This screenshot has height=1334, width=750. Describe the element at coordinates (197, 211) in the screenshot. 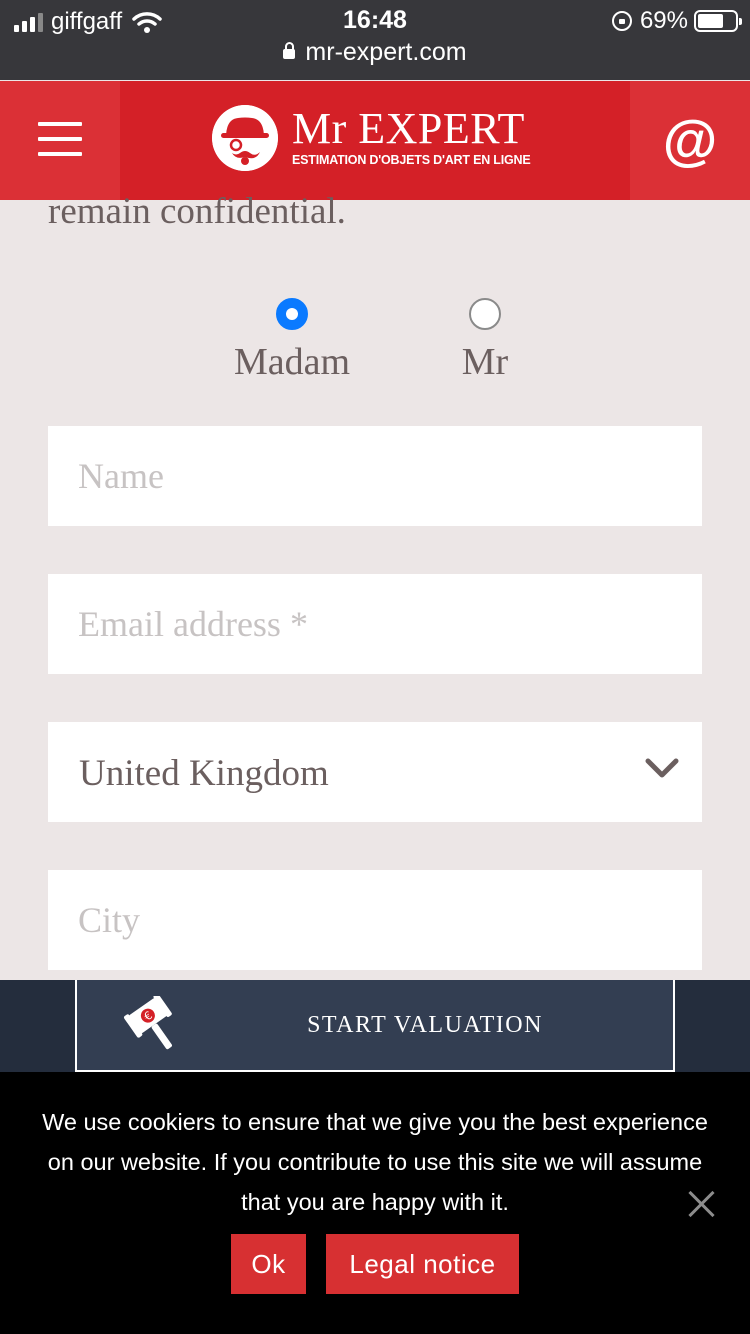

I see `intro-text: remain confidential.` at that location.